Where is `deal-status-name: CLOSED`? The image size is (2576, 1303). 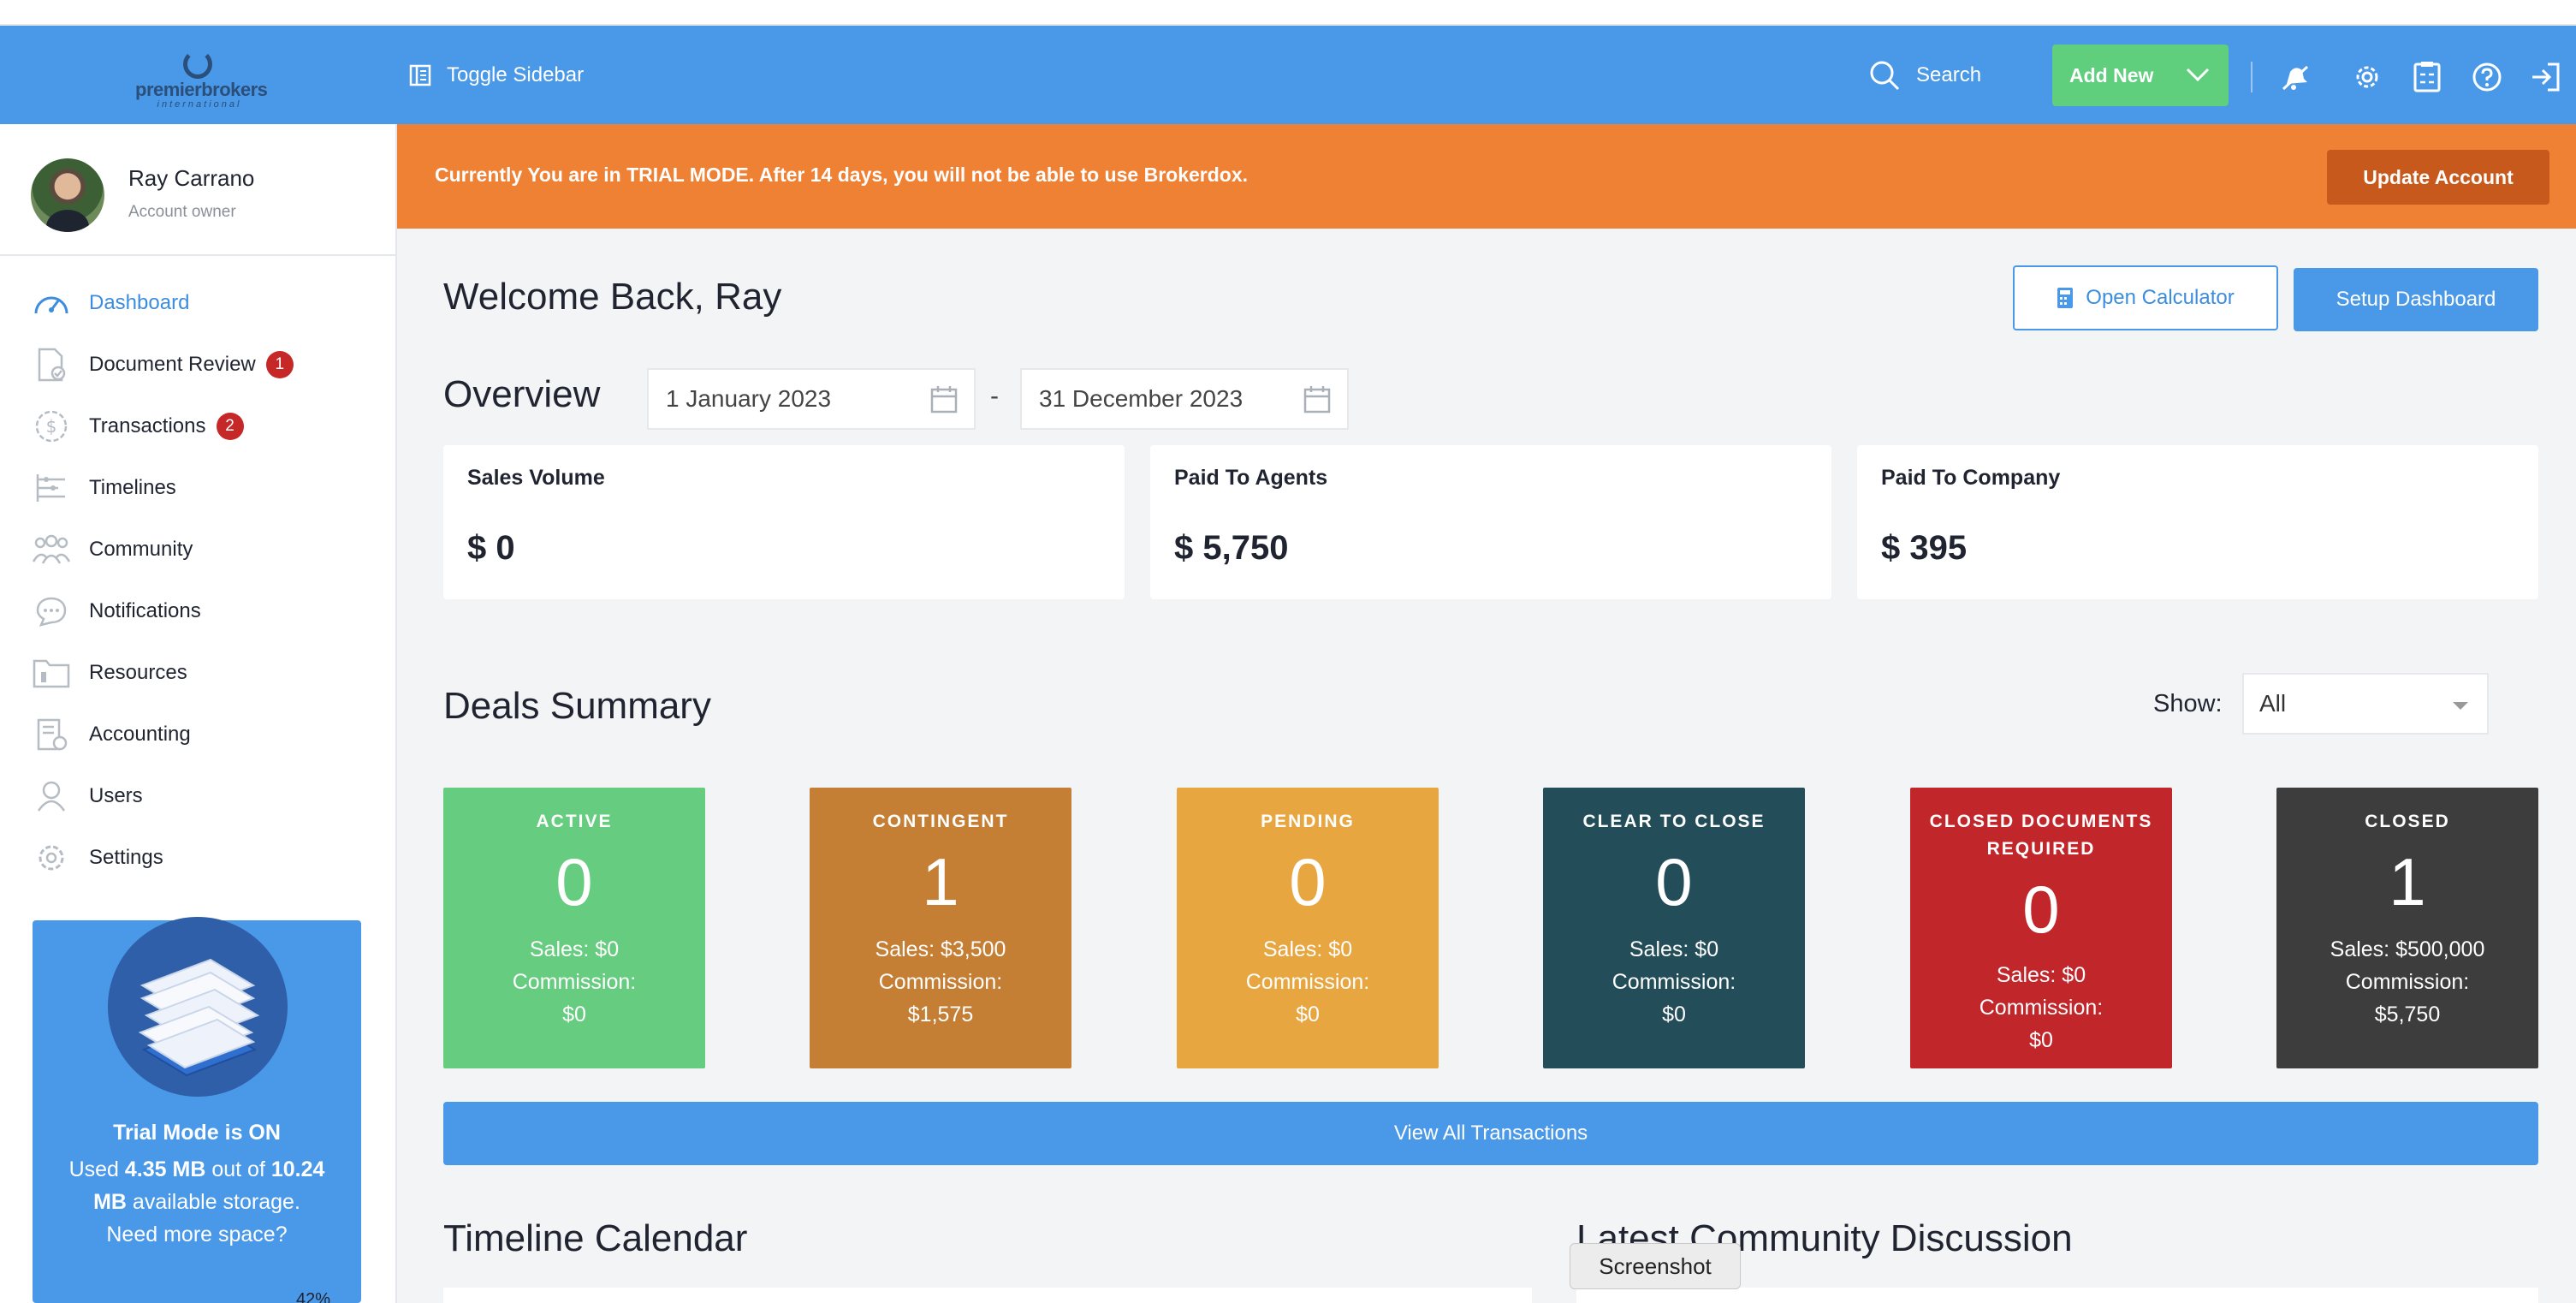 deal-status-name: CLOSED is located at coordinates (2407, 821).